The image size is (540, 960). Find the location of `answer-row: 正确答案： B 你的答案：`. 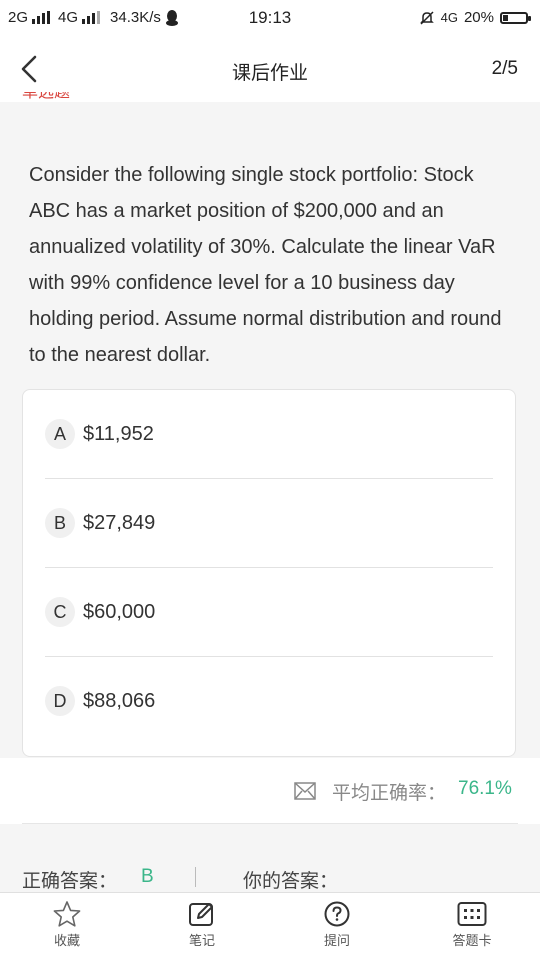

answer-row: 正确答案： B 你的答案： is located at coordinates (270, 859).